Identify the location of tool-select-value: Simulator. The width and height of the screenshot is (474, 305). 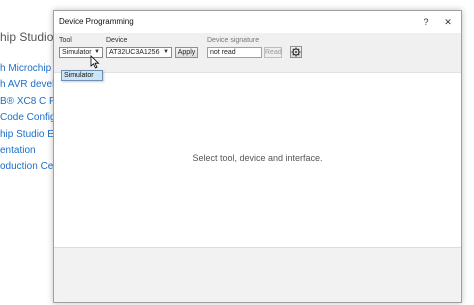
(77, 52).